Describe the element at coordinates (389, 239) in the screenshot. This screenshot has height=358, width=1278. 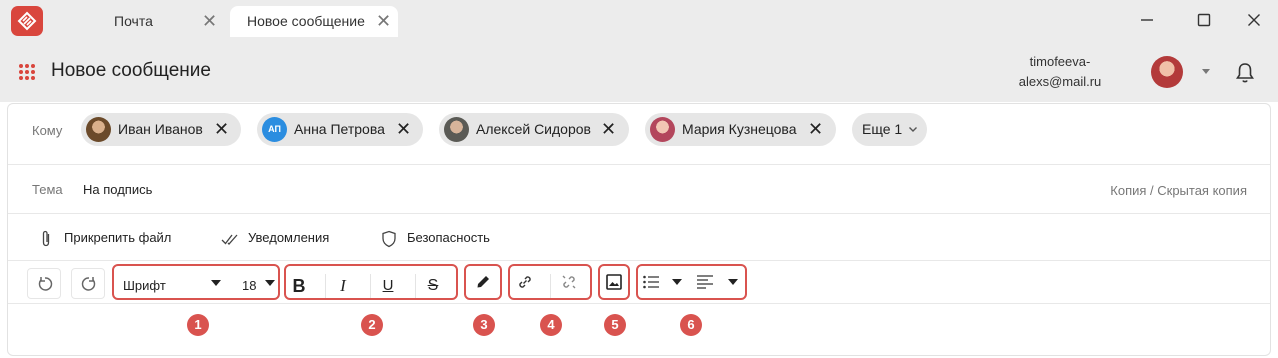
I see `shield-icon` at that location.